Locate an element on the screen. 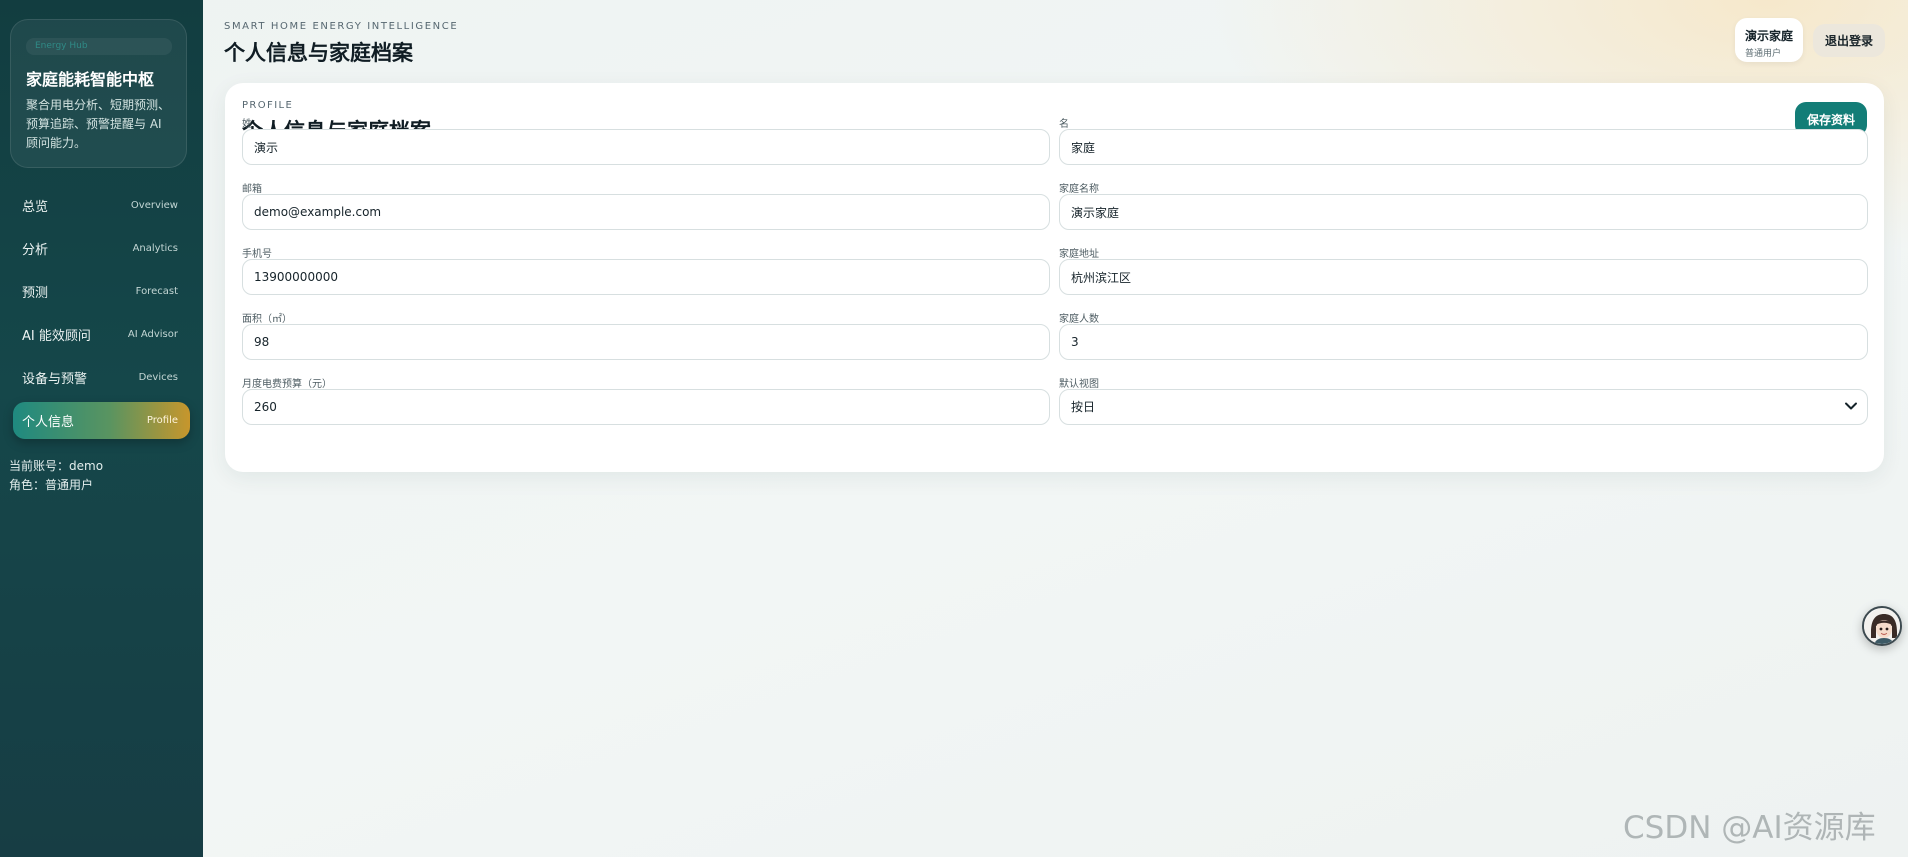 The height and width of the screenshot is (857, 1908). card-eyebrow: PROFILE is located at coordinates (268, 105).